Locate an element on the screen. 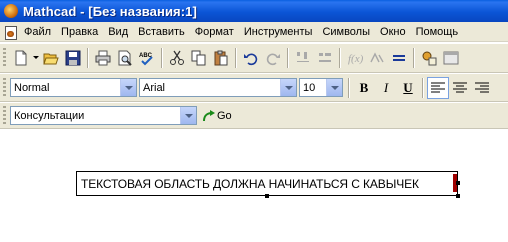  print-preview-icon is located at coordinates (125, 58).